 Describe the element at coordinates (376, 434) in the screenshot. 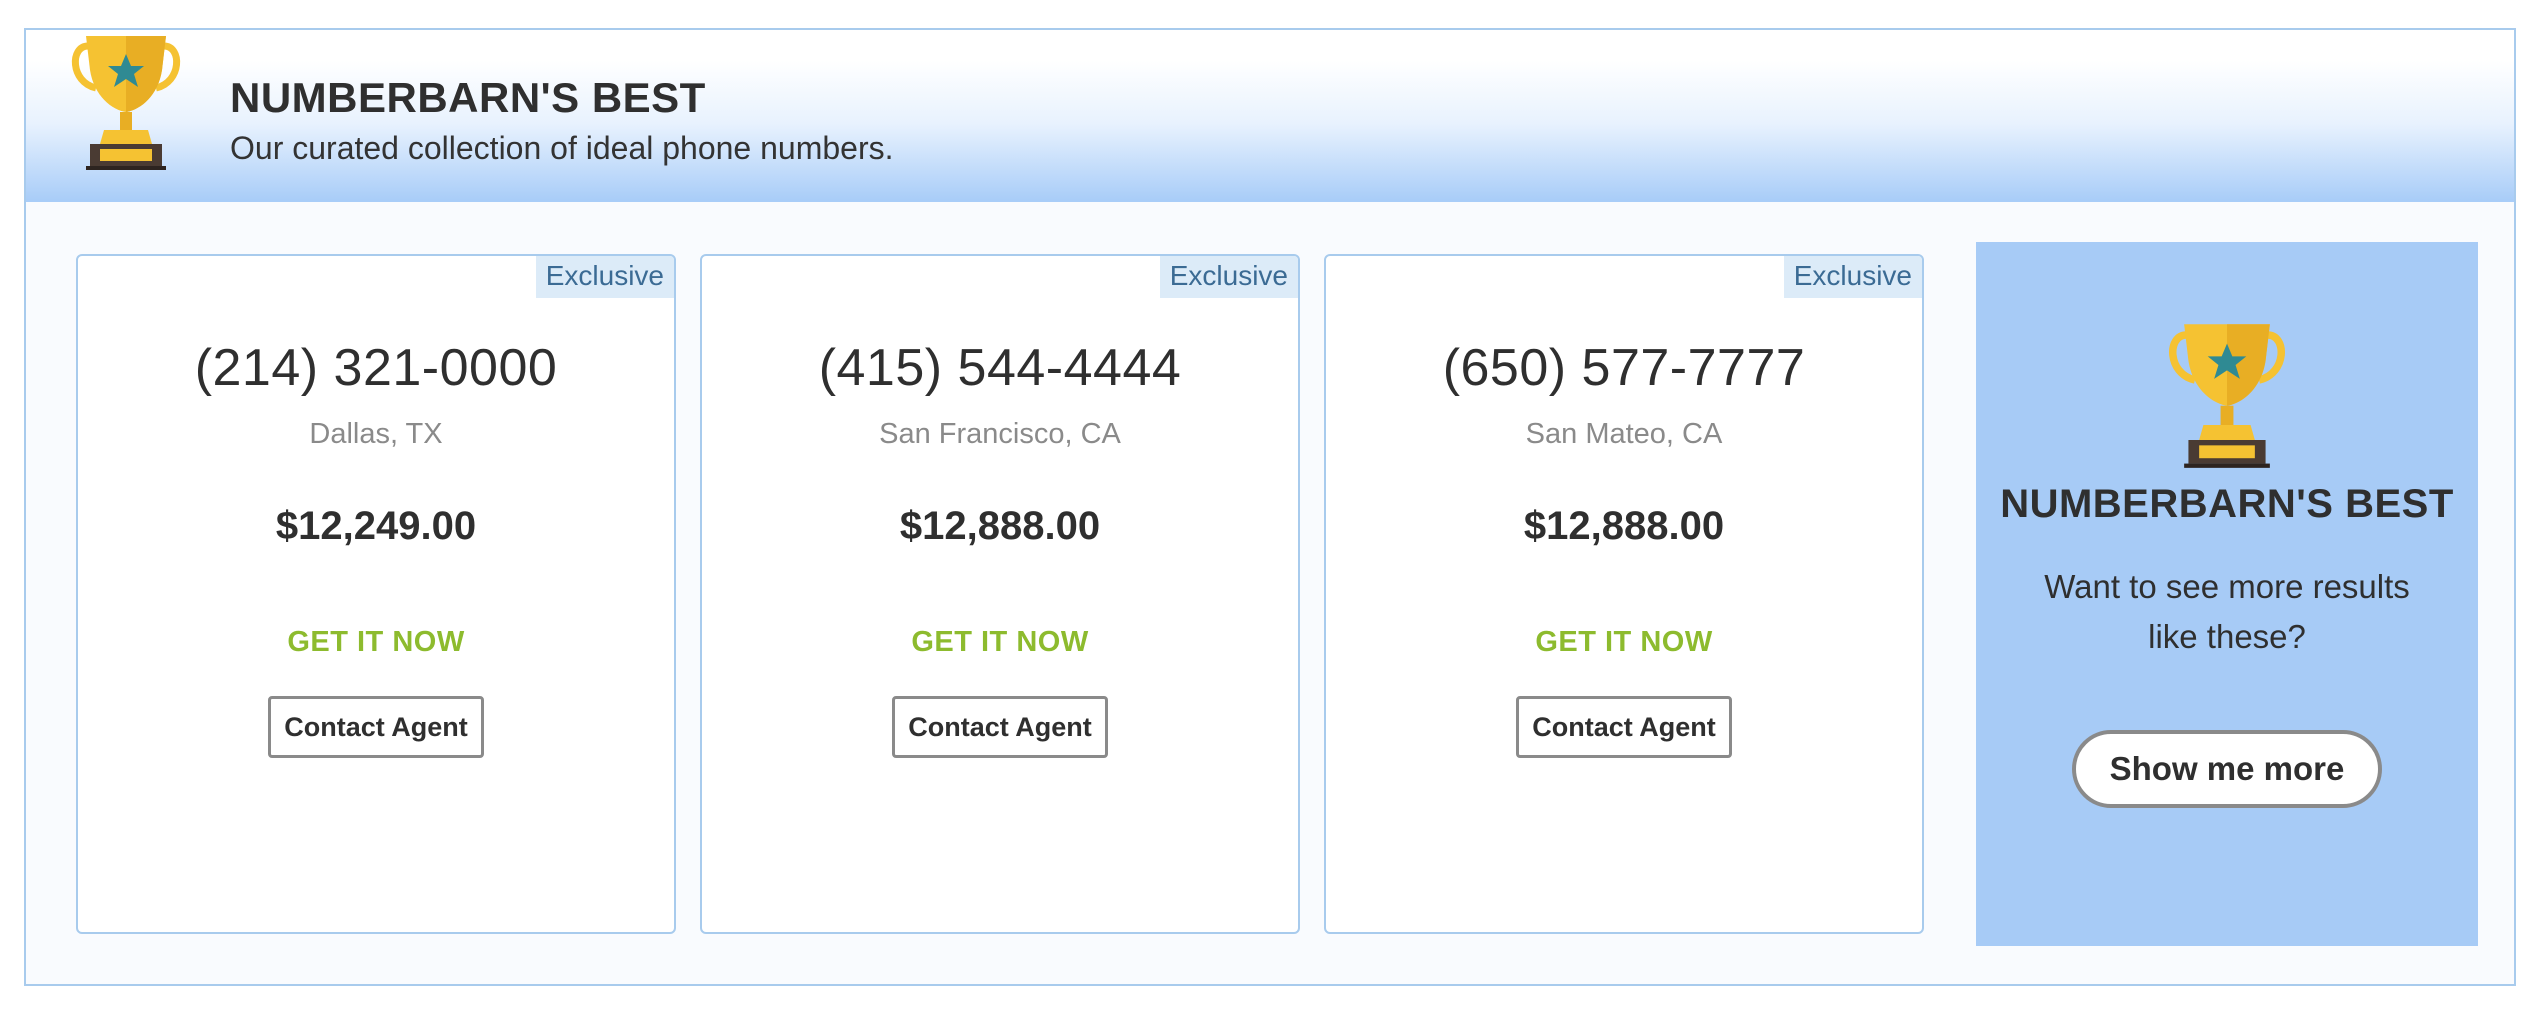

I see `location-label: Dallas, TX` at that location.